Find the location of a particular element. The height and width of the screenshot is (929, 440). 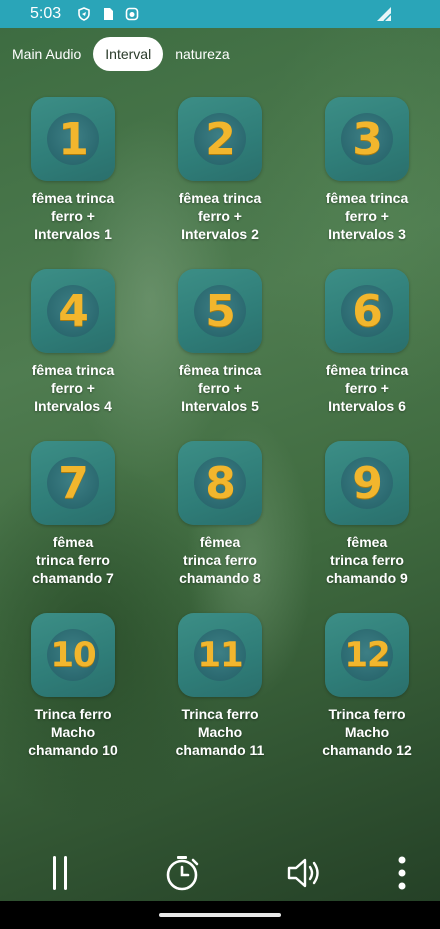

audio-item-4: 4 fêmea trinca ferro + Intervalos 4 is located at coordinates (73, 342).